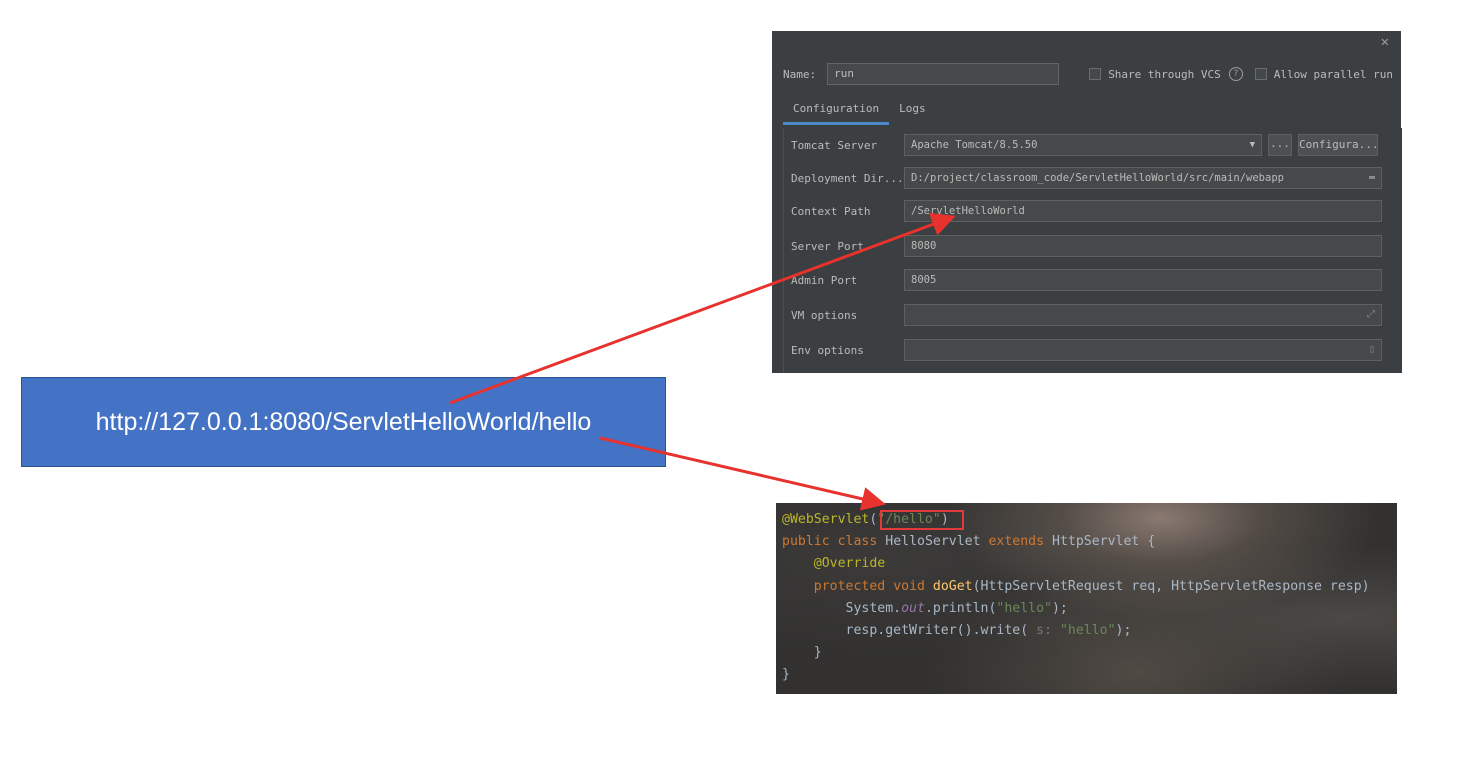  I want to click on brace-open: {, so click(1151, 542).